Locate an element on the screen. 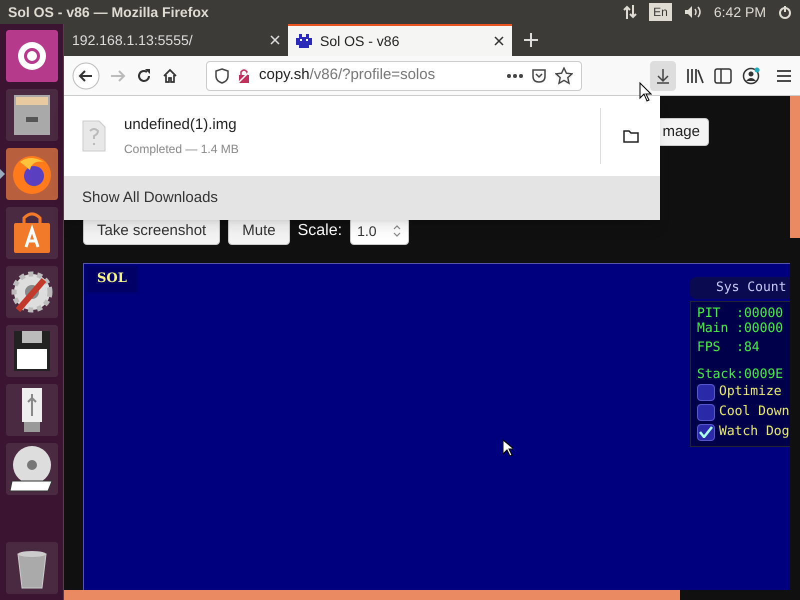 The width and height of the screenshot is (800, 600). firefox-icon is located at coordinates (32, 174).